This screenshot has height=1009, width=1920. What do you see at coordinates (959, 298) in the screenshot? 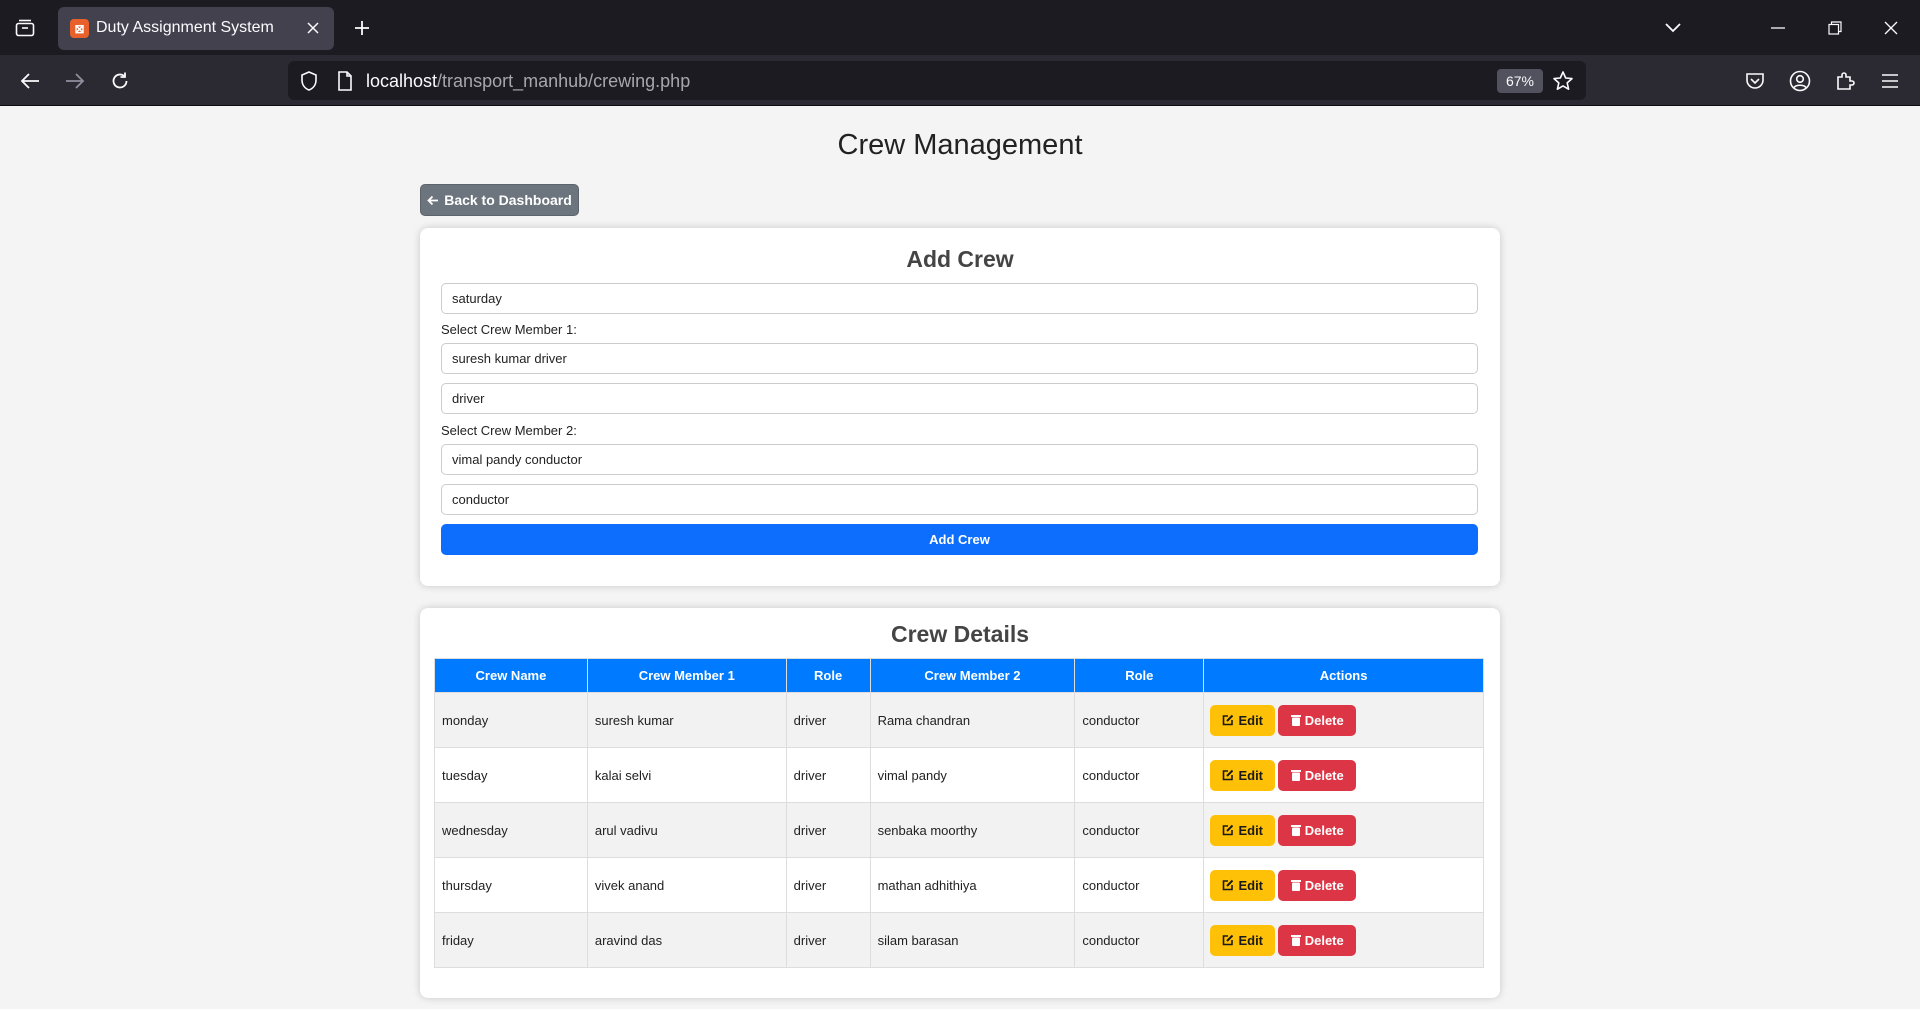
I see `crew-name-input: saturday` at bounding box center [959, 298].